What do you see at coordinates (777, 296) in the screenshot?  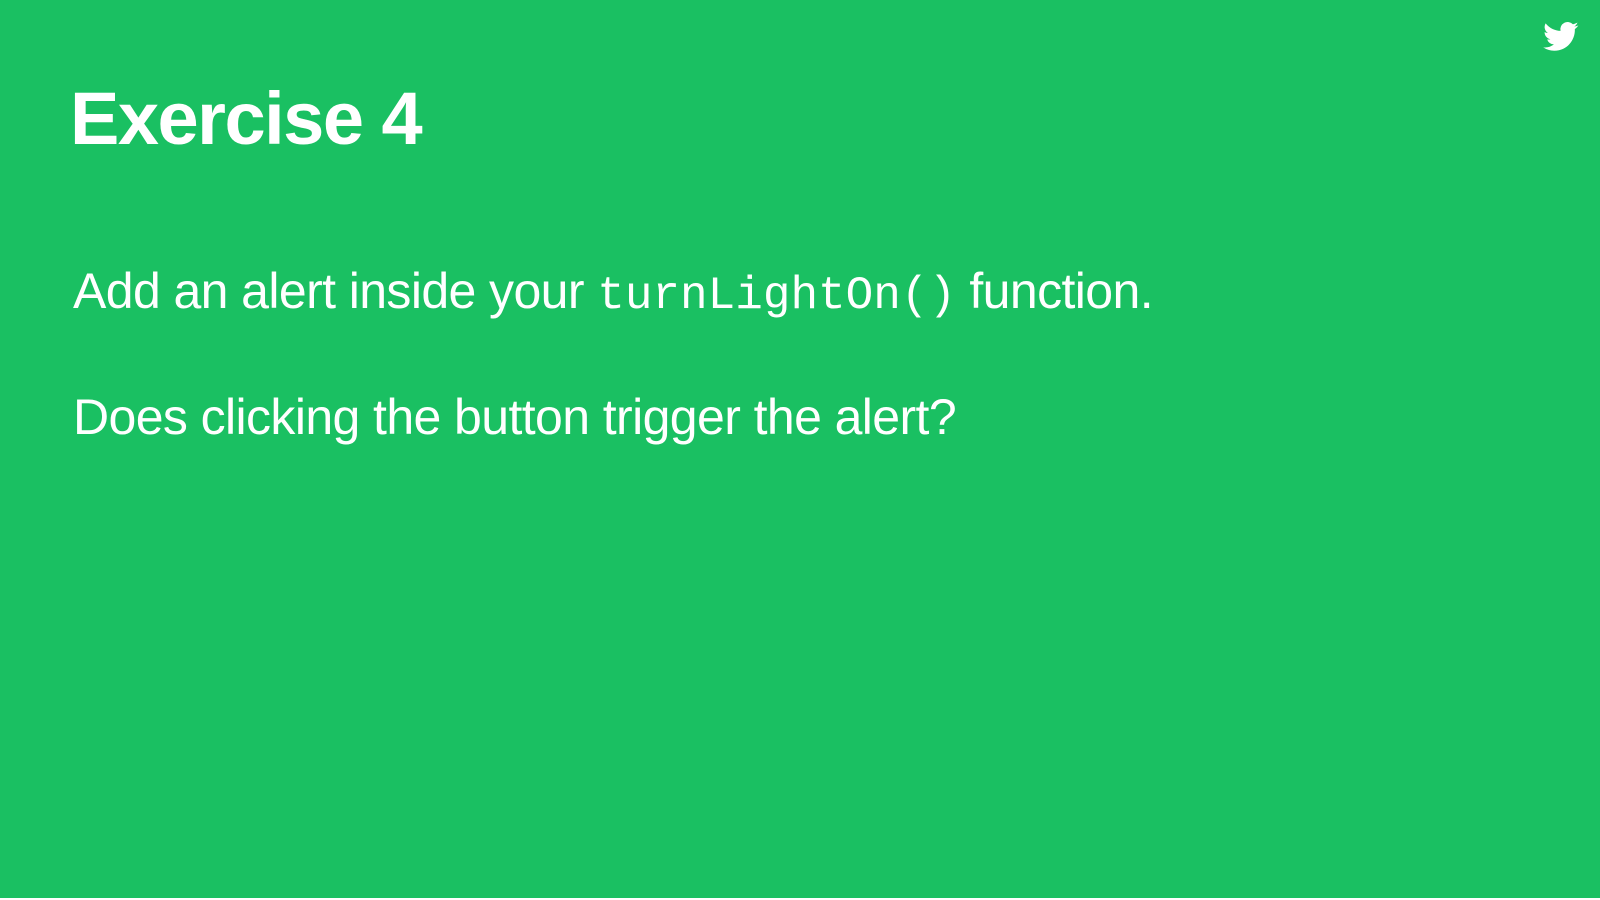 I see `function-name-code: turnLightOn()` at bounding box center [777, 296].